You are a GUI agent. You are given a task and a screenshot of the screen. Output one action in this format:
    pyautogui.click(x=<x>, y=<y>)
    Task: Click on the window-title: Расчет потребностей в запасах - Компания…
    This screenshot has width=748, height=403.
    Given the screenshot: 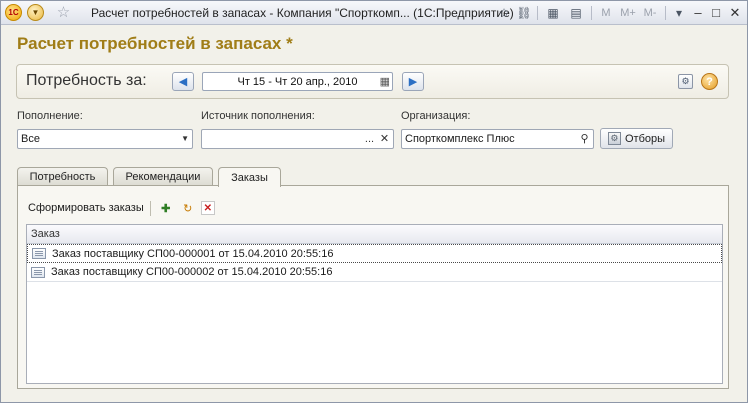 What is the action you would take?
    pyautogui.click(x=302, y=13)
    